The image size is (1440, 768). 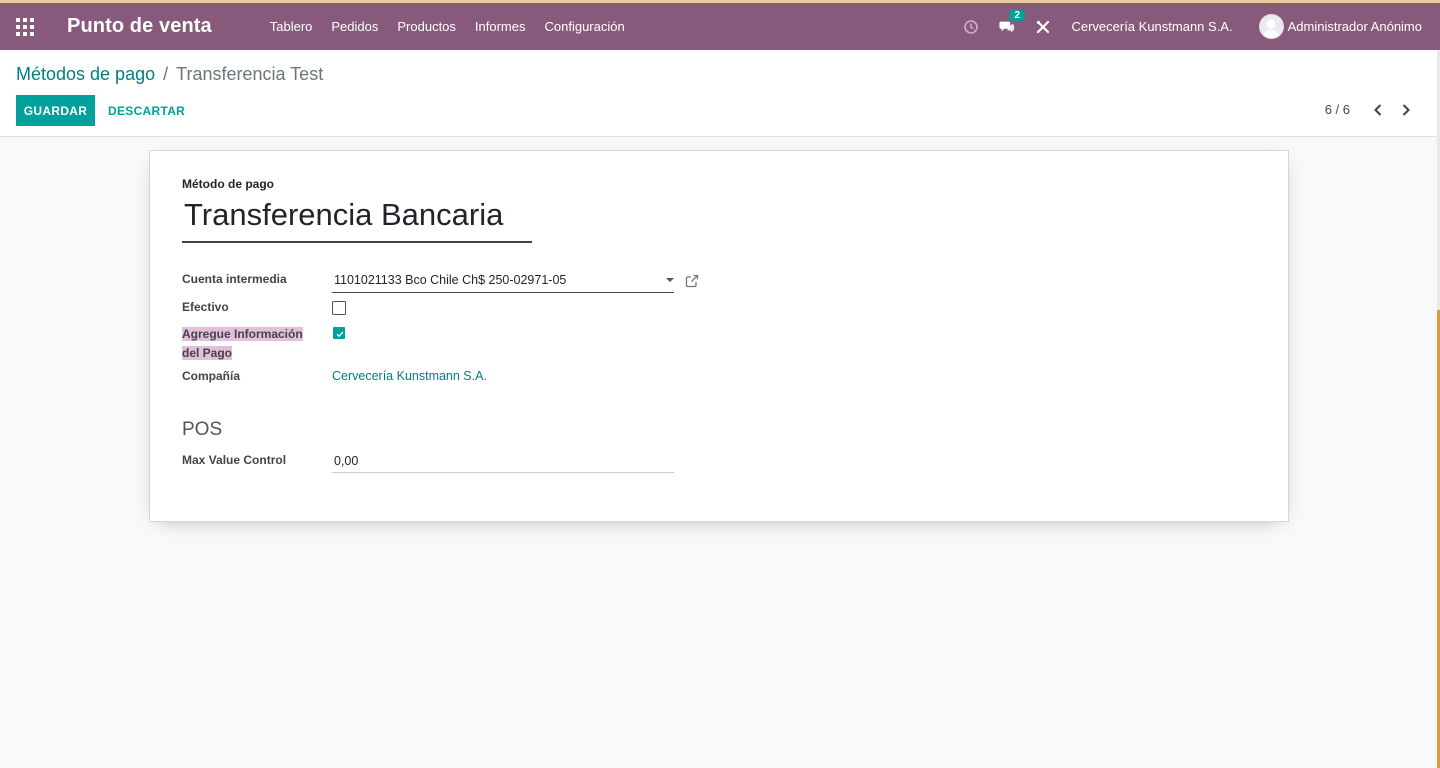 I want to click on chevron-right-icon, so click(x=1406, y=110).